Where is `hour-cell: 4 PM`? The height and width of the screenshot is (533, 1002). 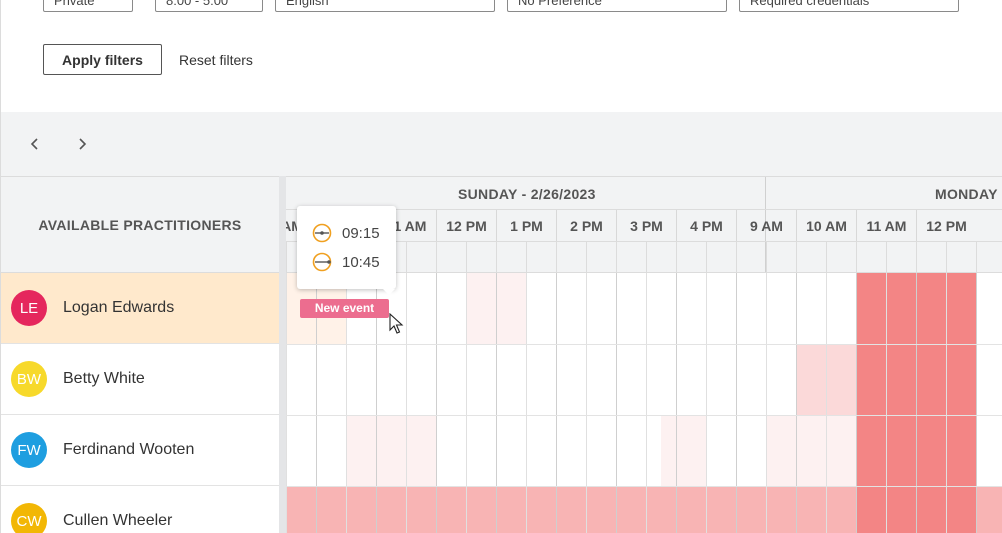
hour-cell: 4 PM is located at coordinates (706, 226).